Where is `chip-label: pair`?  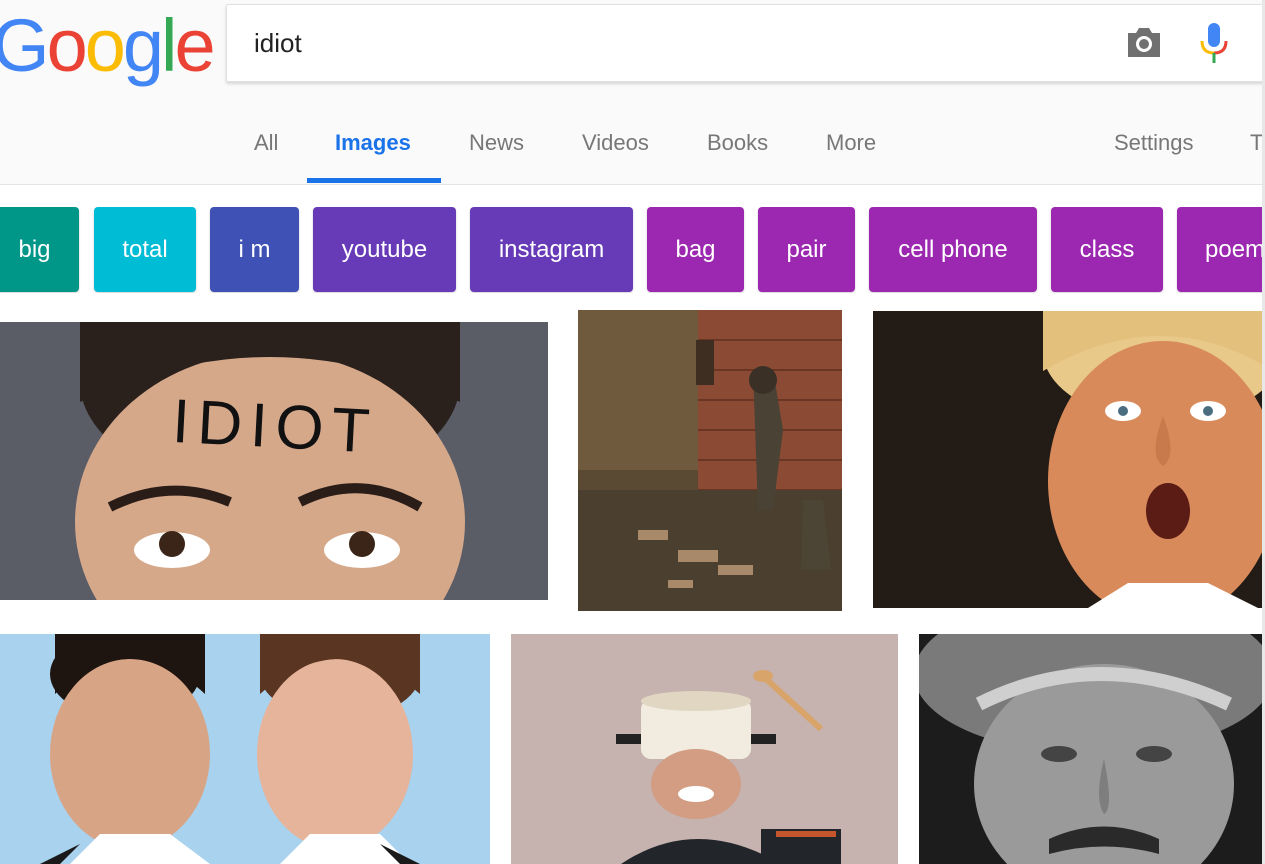 chip-label: pair is located at coordinates (806, 249).